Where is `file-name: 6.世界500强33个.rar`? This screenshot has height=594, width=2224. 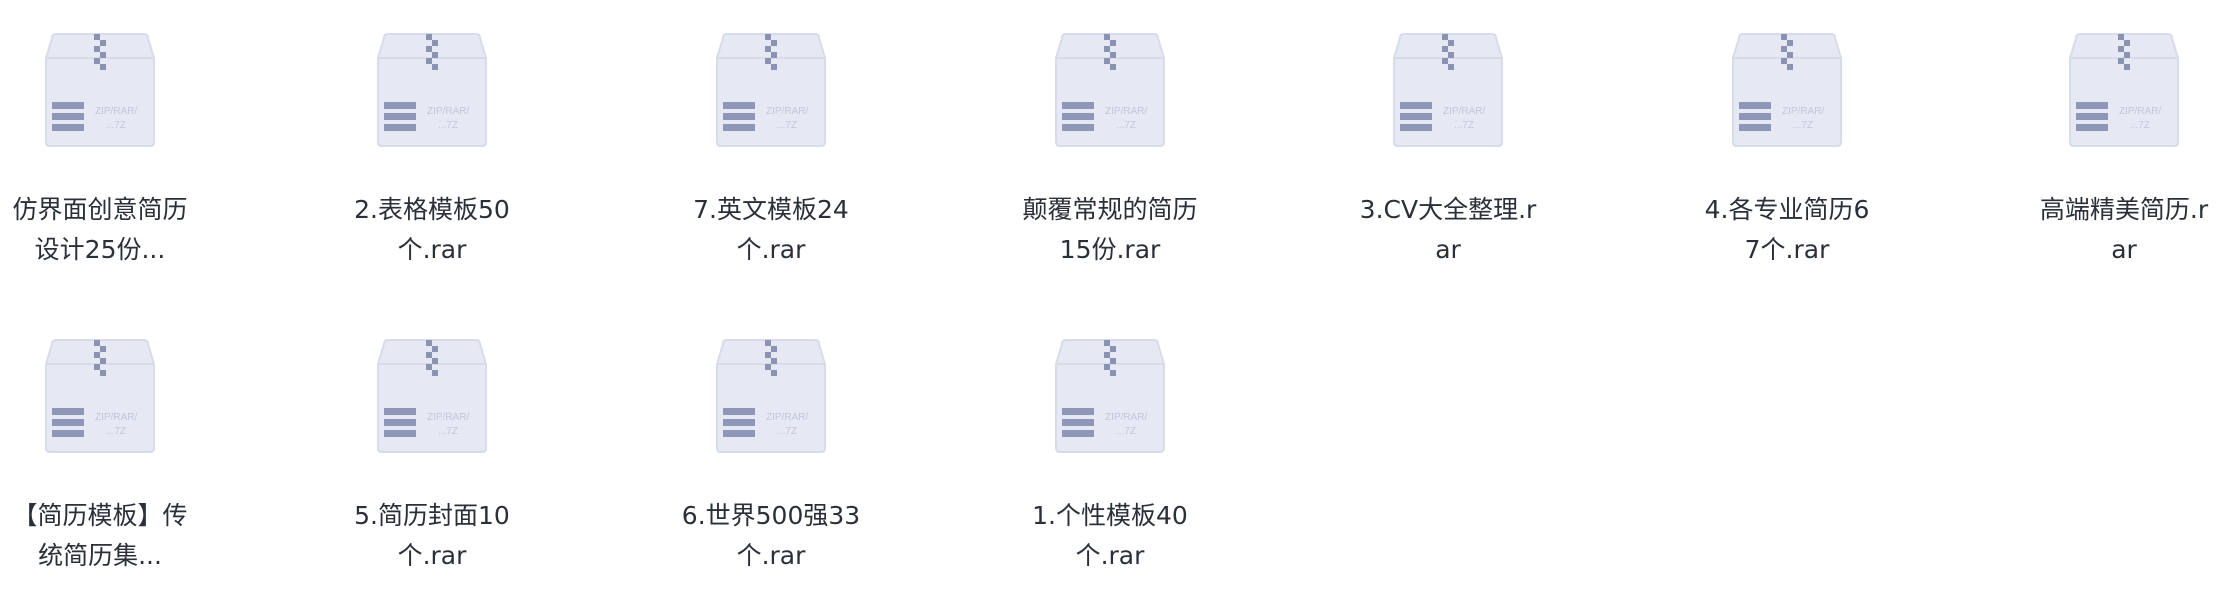
file-name: 6.世界500强33个.rar is located at coordinates (771, 535).